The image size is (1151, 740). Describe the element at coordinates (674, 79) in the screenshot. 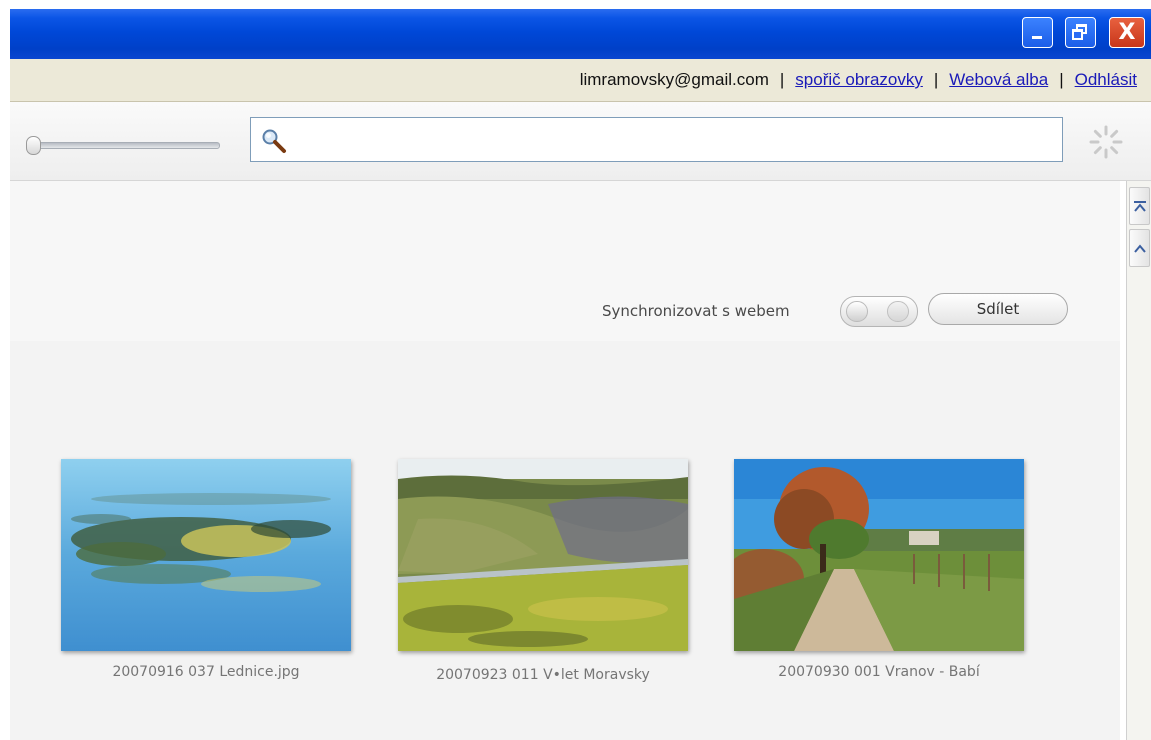

I see `account-email: limramovsky@gmail.com` at that location.